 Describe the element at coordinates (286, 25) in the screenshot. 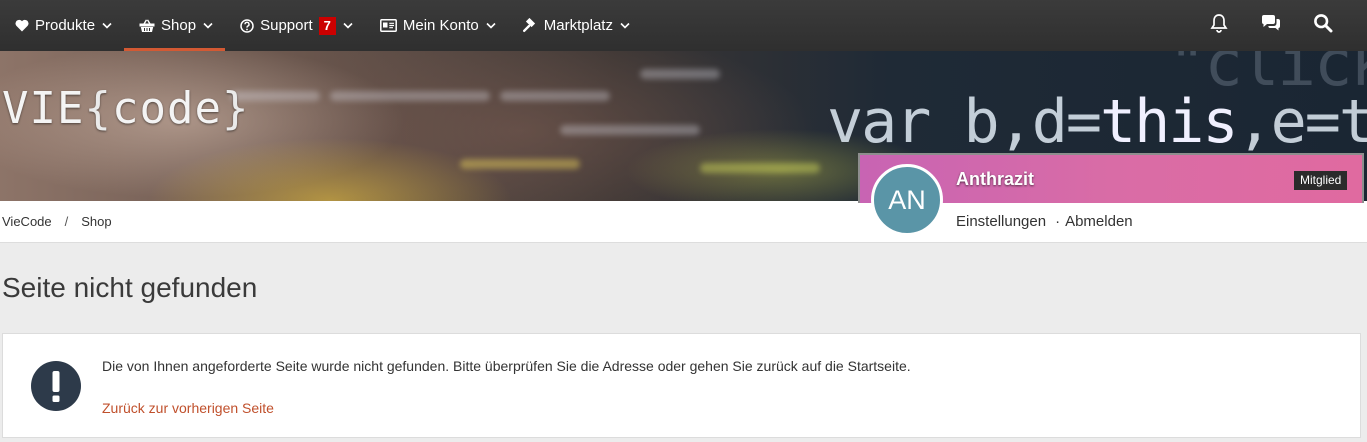

I see `nav-item-label: Support` at that location.